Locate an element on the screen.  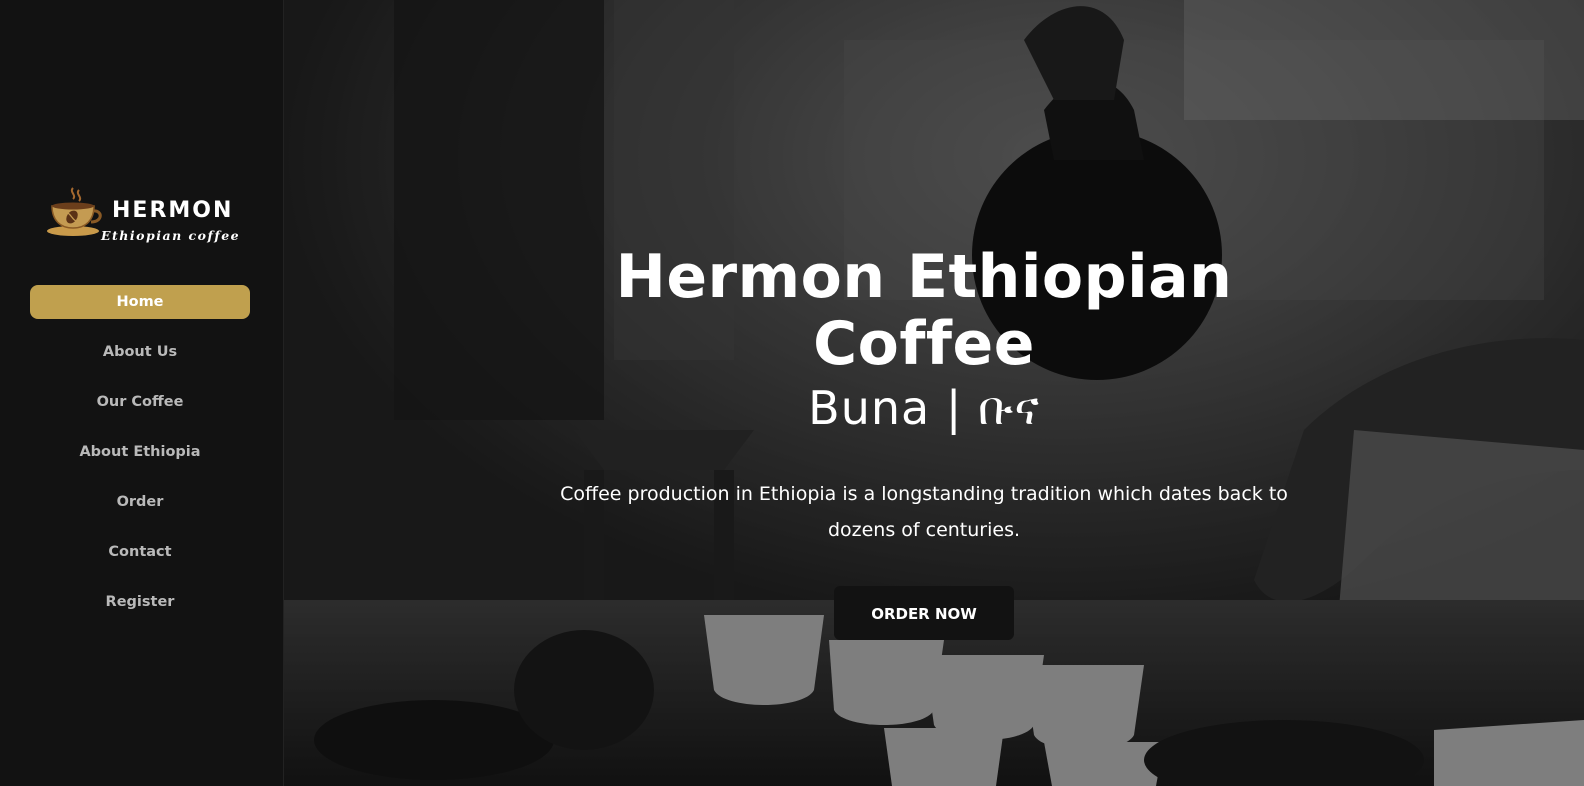
hero-title: Hermon Ethiopian Coffee is located at coordinates (924, 310).